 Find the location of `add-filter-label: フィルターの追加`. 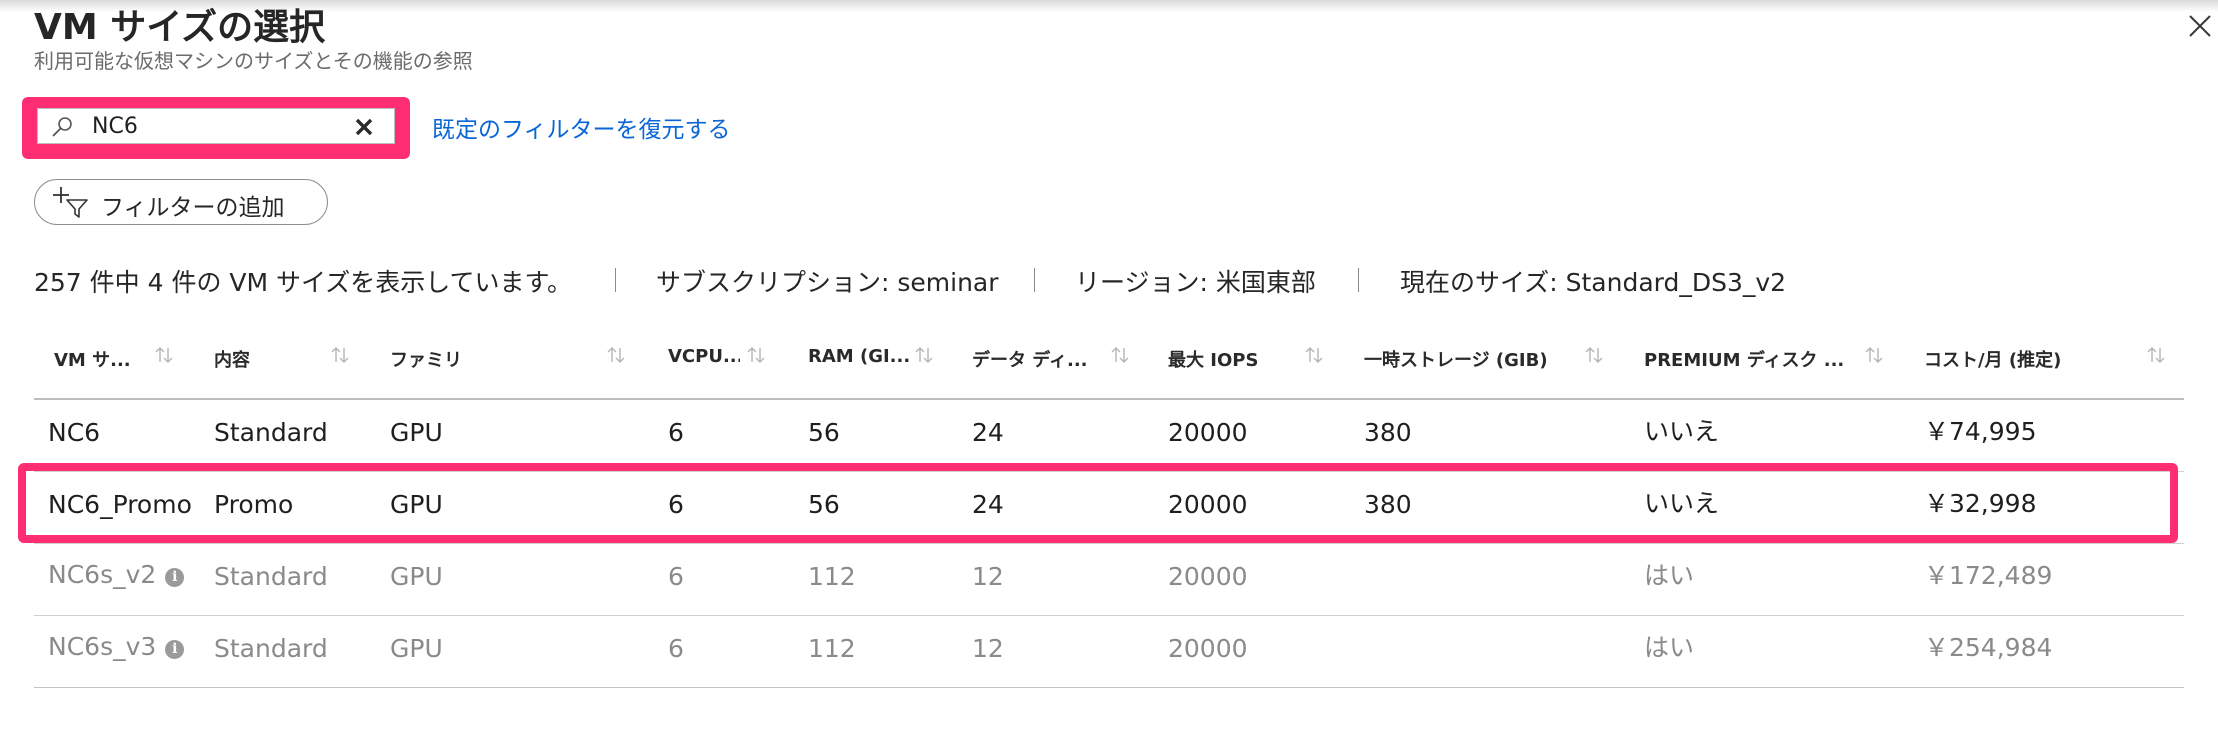

add-filter-label: フィルターの追加 is located at coordinates (193, 208).